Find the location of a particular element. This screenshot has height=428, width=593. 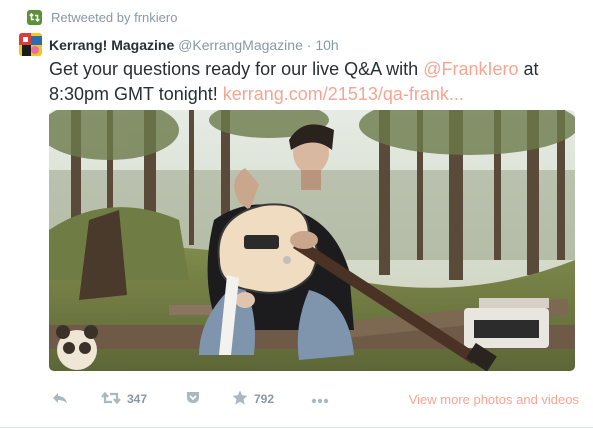

reply-button is located at coordinates (60, 399).